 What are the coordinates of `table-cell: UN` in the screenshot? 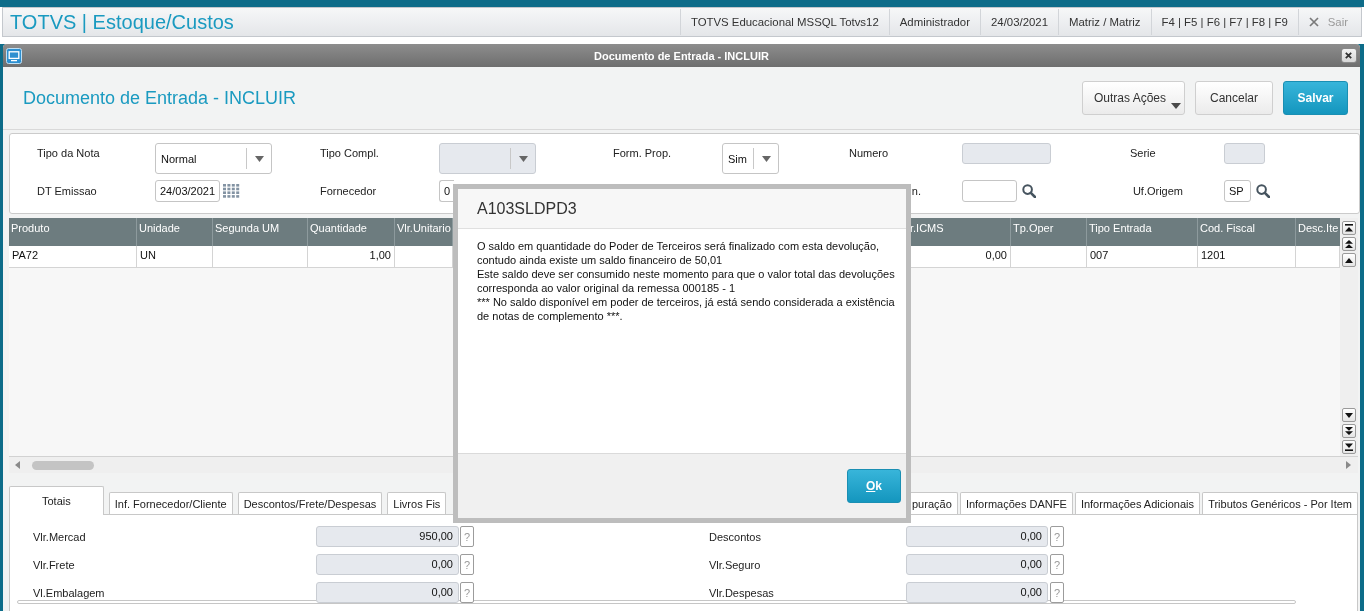 It's located at (175, 256).